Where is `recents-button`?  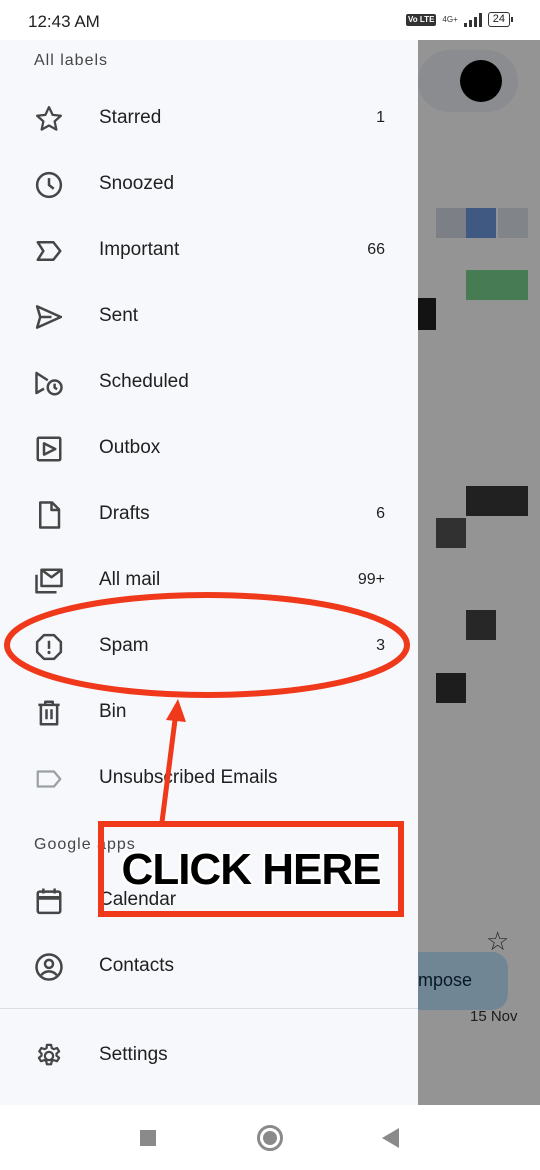
recents-button is located at coordinates (148, 1138).